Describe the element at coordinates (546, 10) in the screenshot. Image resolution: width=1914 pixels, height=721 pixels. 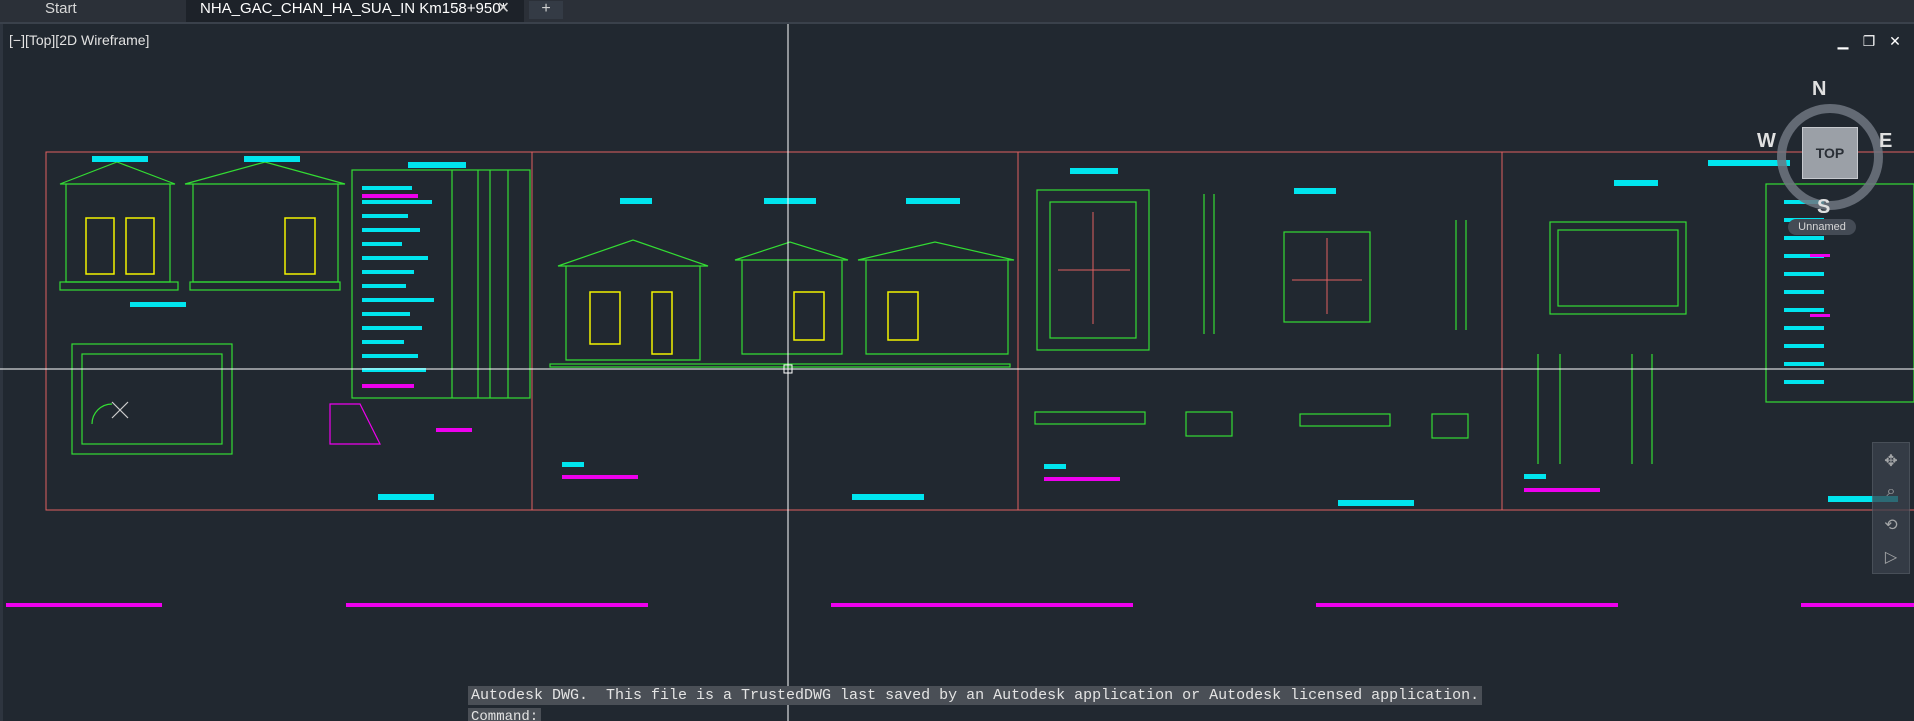
I see `new-tab-button: +` at that location.